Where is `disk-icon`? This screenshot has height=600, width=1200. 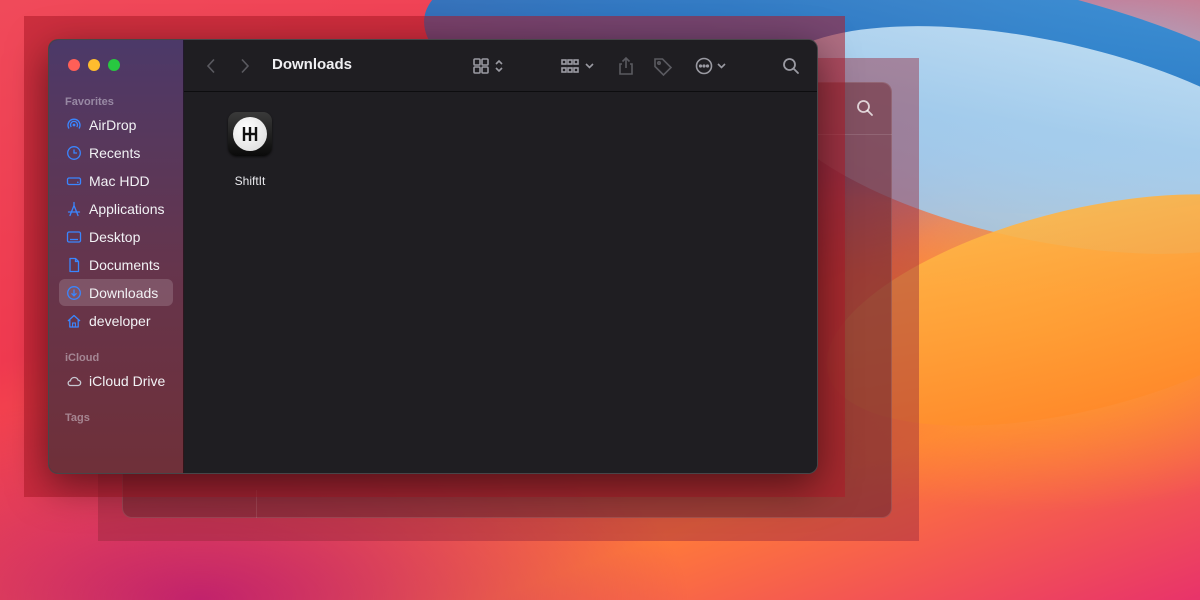
disk-icon is located at coordinates (74, 181).